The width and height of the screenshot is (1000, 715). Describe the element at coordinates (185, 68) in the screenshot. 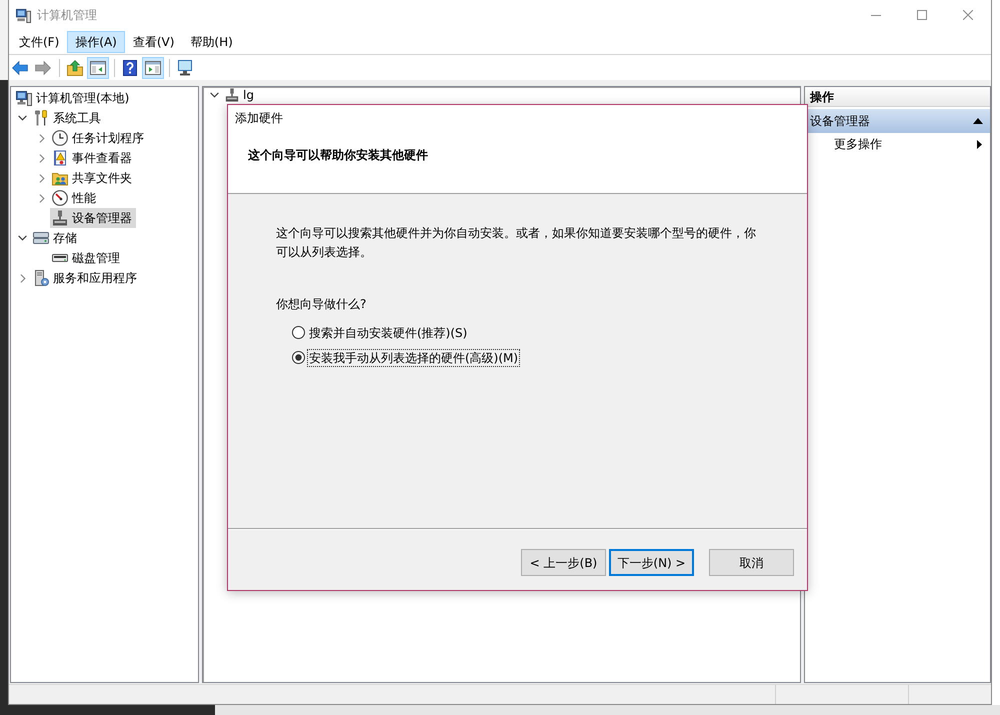

I see `monitor-icon` at that location.